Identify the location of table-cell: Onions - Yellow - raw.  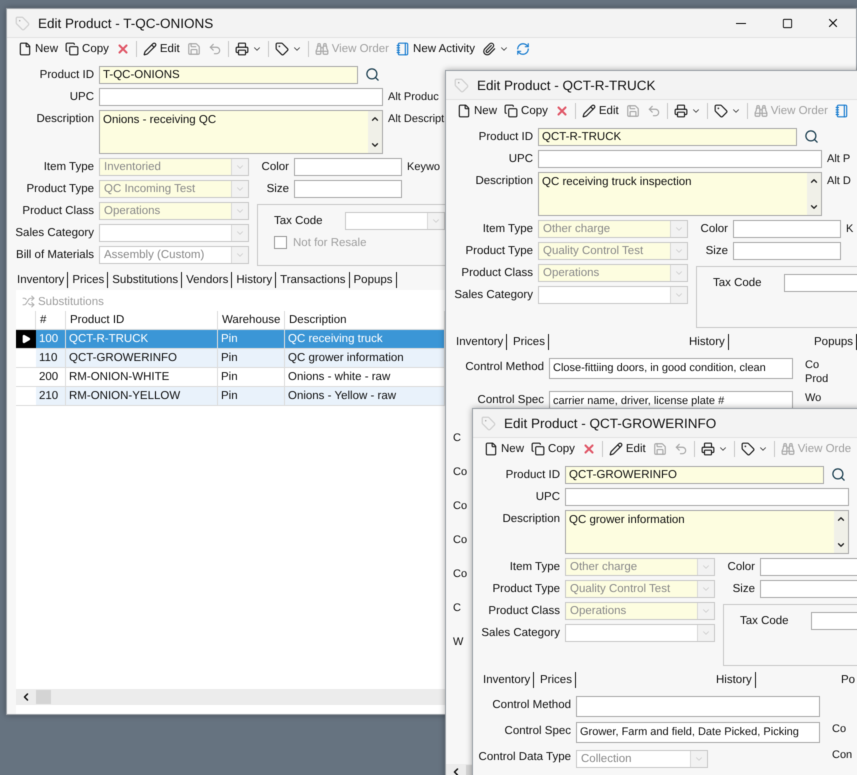
(365, 396).